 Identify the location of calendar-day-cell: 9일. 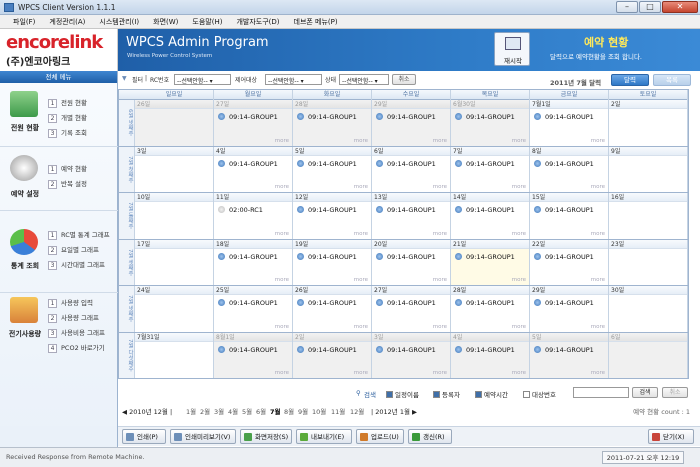
(648, 169).